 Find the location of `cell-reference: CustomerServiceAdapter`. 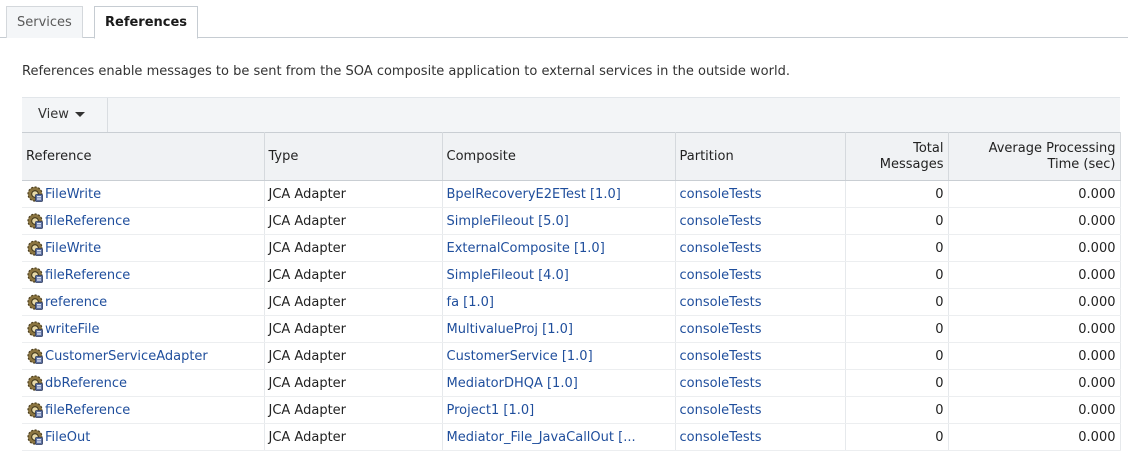

cell-reference: CustomerServiceAdapter is located at coordinates (143, 356).